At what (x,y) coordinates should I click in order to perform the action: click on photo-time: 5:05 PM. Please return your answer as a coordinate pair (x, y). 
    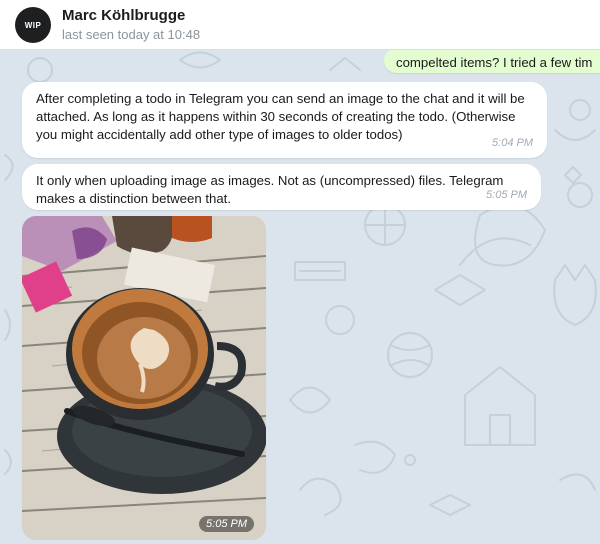
    Looking at the image, I should click on (226, 524).